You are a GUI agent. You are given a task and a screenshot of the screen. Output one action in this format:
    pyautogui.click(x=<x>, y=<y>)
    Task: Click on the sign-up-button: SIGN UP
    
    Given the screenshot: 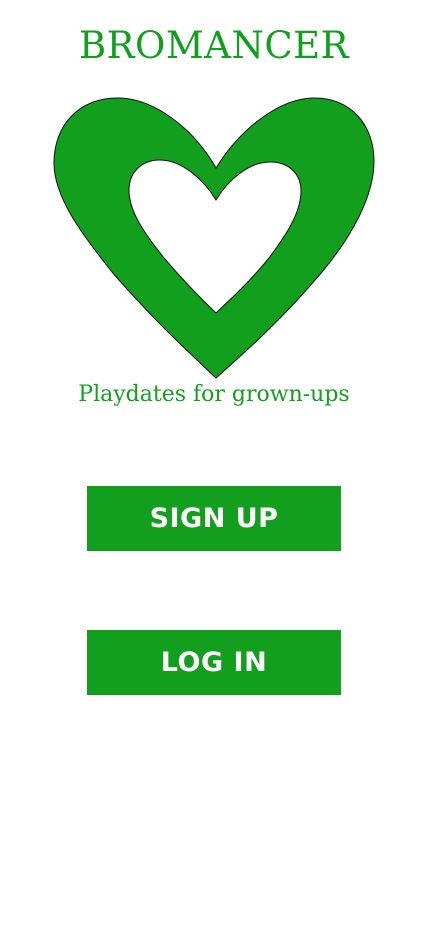 What is the action you would take?
    pyautogui.click(x=214, y=518)
    